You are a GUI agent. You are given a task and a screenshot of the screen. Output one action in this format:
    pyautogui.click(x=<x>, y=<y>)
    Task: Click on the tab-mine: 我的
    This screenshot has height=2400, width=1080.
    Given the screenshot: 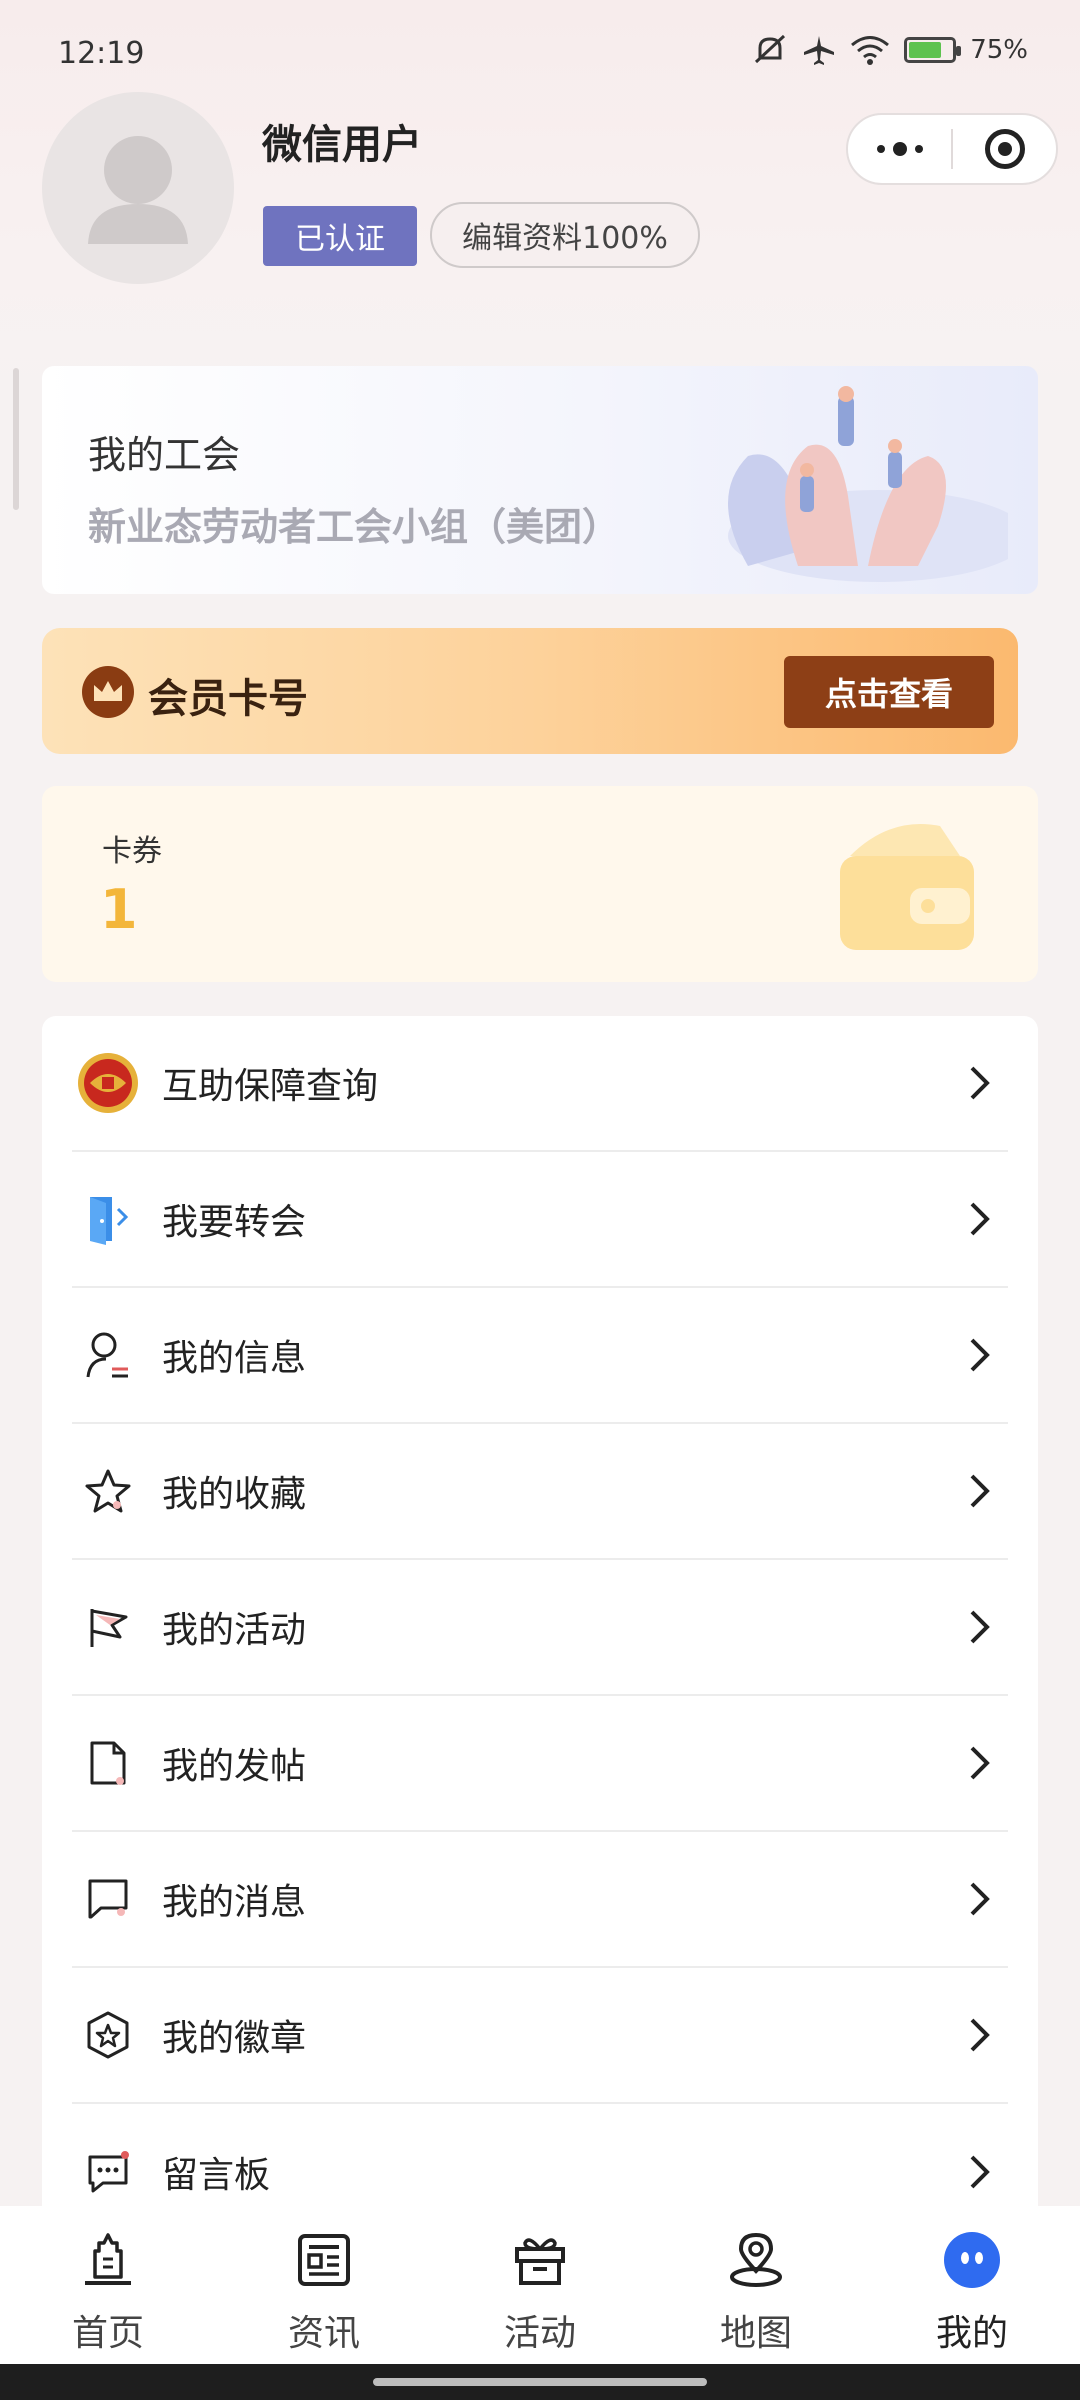 What is the action you would take?
    pyautogui.click(x=972, y=2285)
    